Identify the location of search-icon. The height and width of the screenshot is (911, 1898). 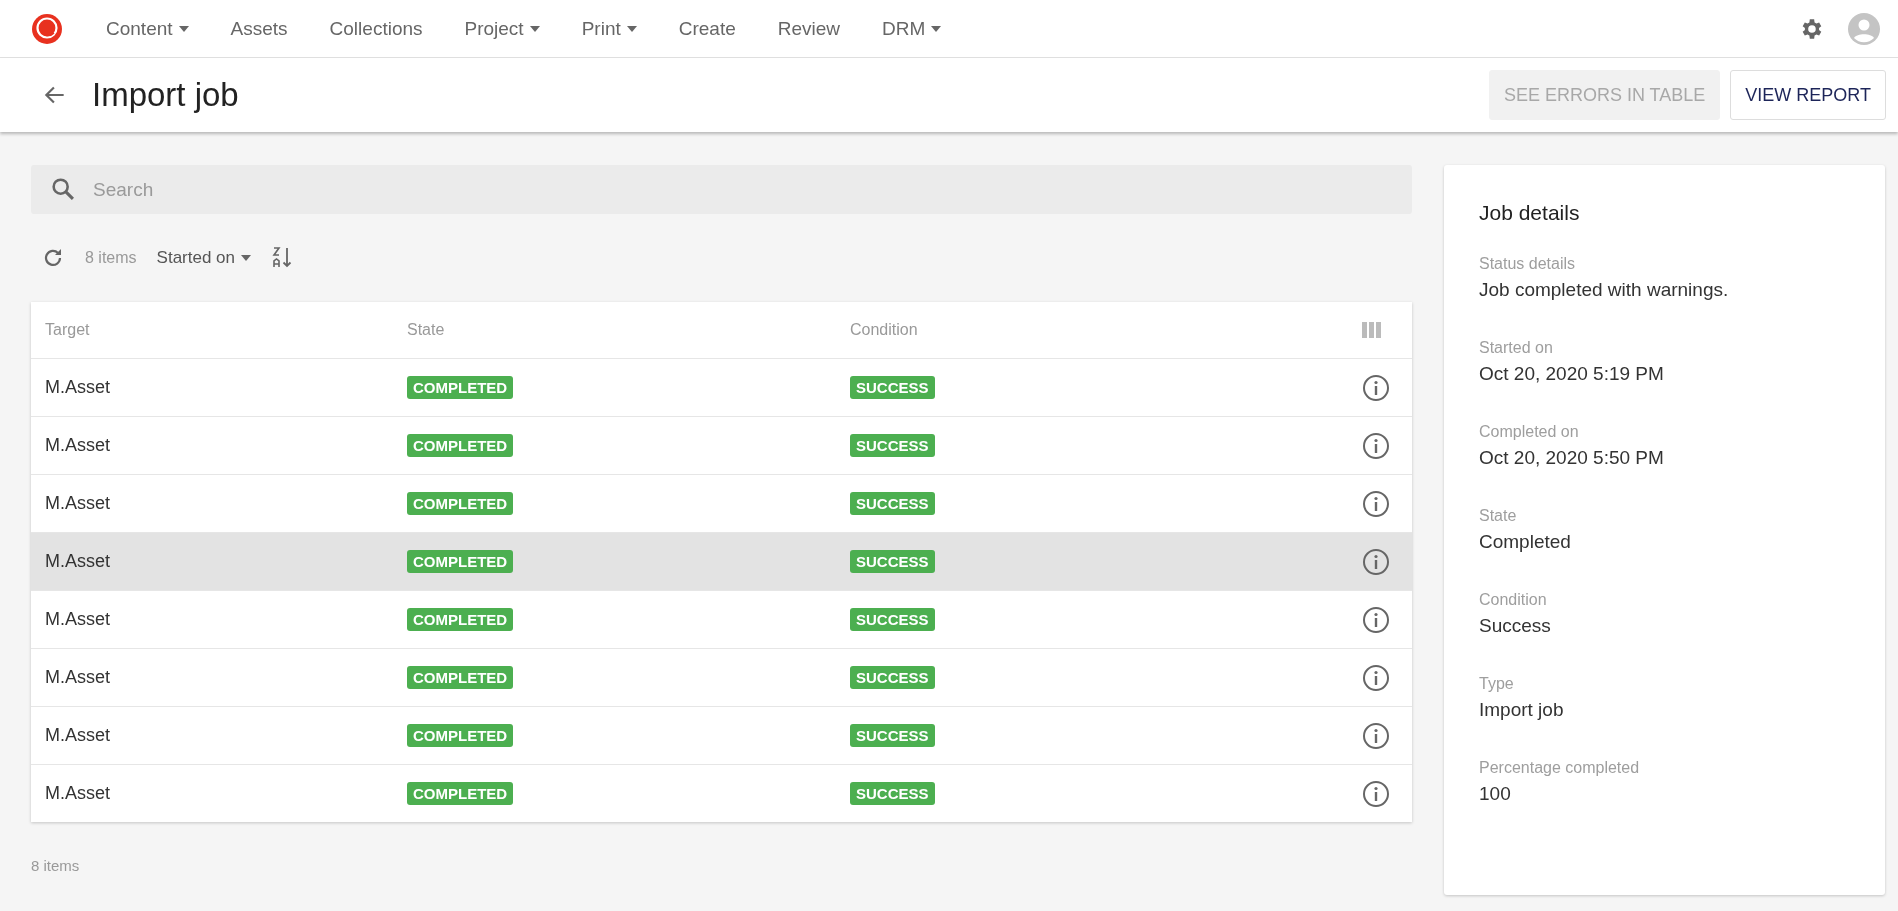
(63, 189).